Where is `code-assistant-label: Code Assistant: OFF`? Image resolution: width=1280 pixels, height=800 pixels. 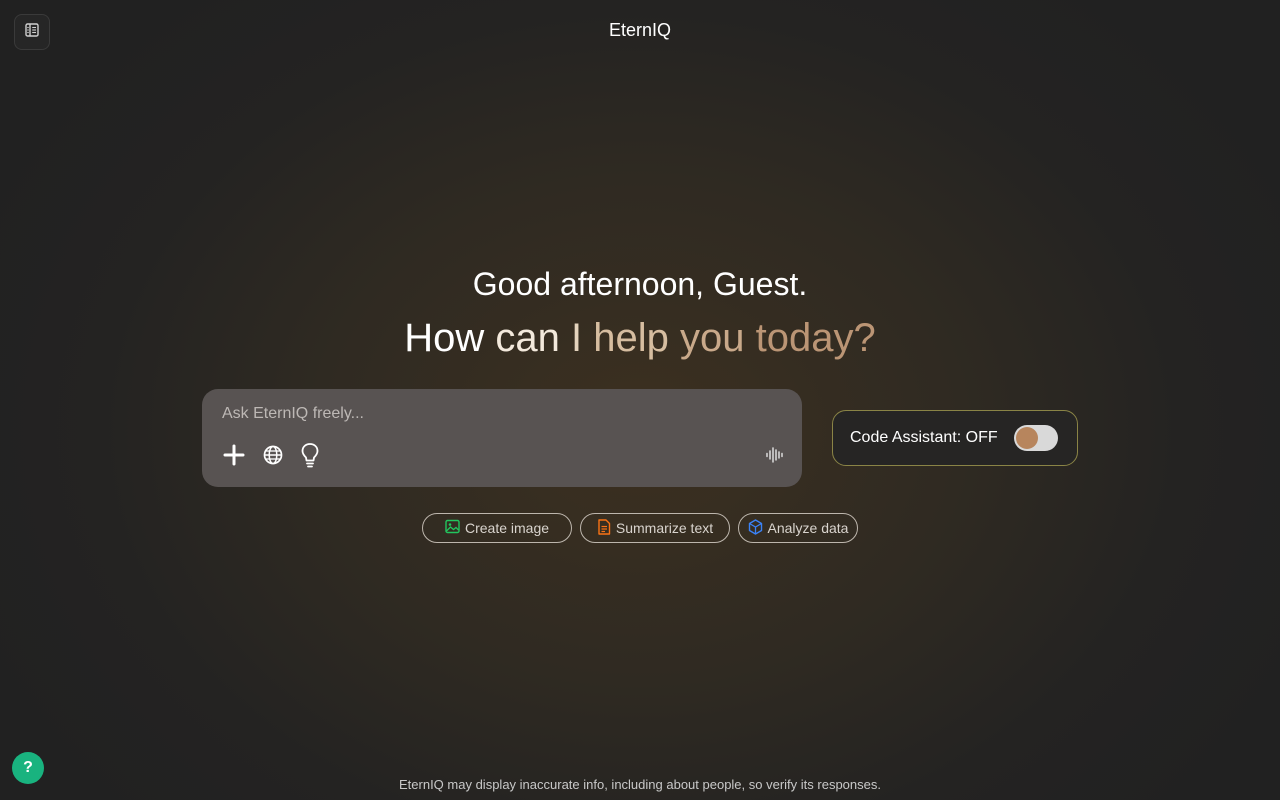 code-assistant-label: Code Assistant: OFF is located at coordinates (924, 437).